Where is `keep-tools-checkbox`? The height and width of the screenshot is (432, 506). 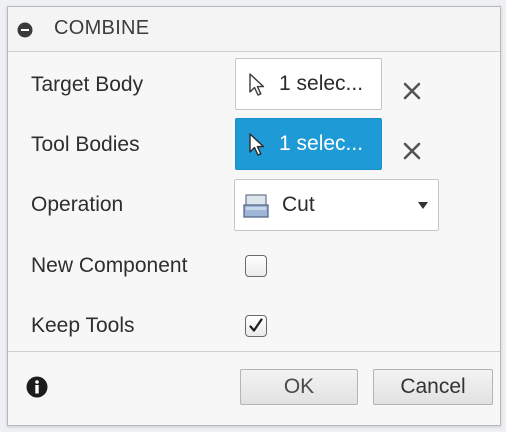 keep-tools-checkbox is located at coordinates (256, 326).